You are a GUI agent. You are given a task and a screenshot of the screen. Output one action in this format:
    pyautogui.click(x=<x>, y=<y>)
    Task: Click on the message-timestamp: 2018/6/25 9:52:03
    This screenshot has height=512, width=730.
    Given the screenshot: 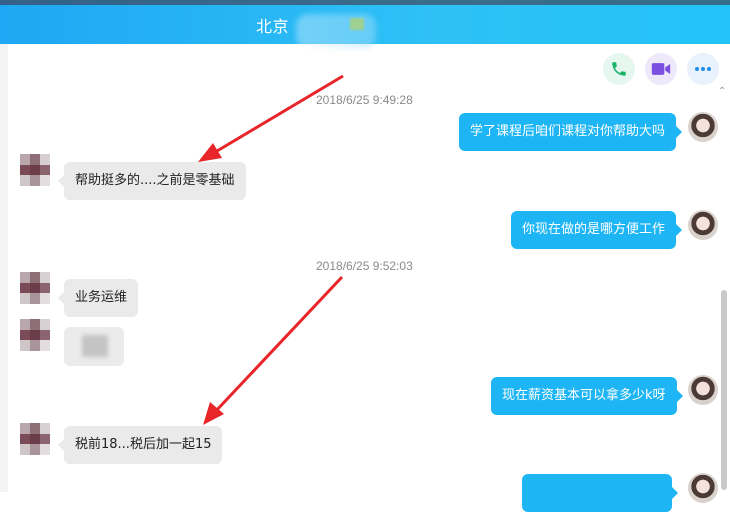 What is the action you would take?
    pyautogui.click(x=364, y=266)
    